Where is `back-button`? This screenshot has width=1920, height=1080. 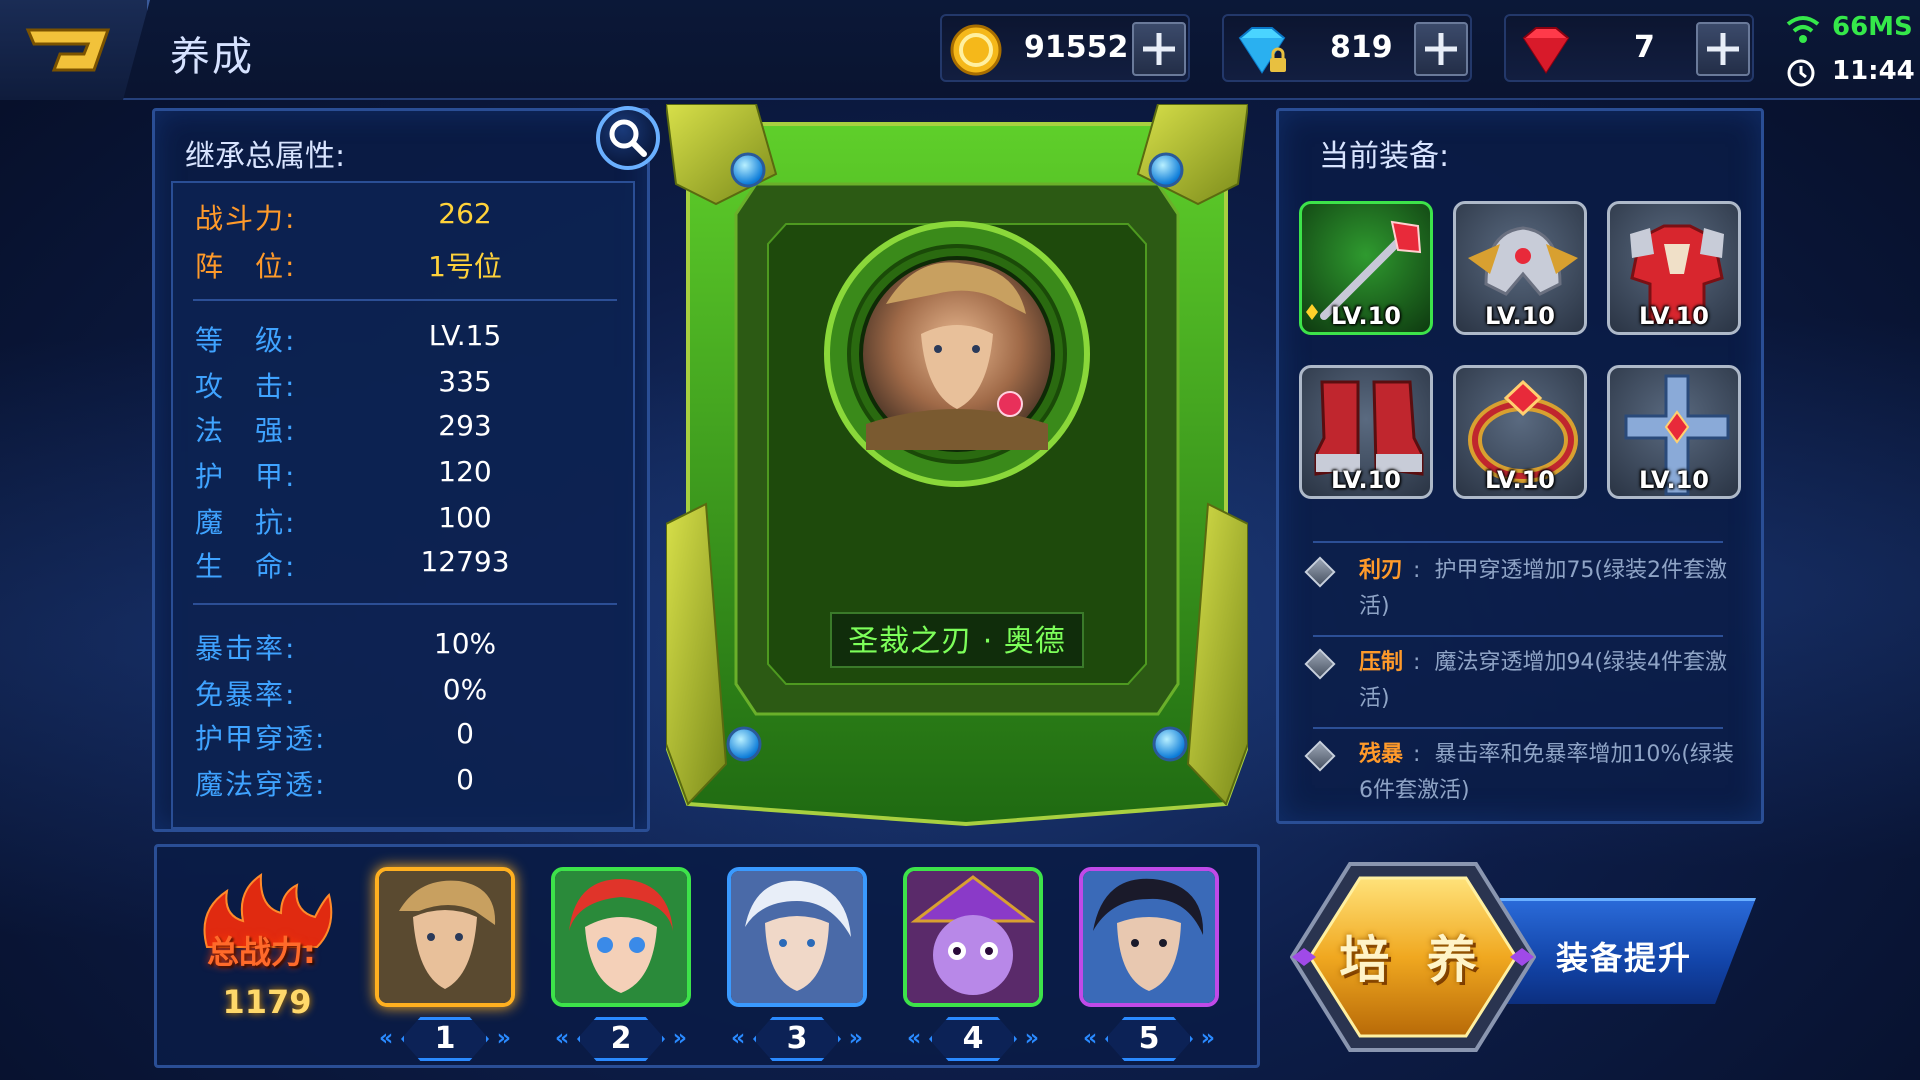
back-button is located at coordinates (75, 50).